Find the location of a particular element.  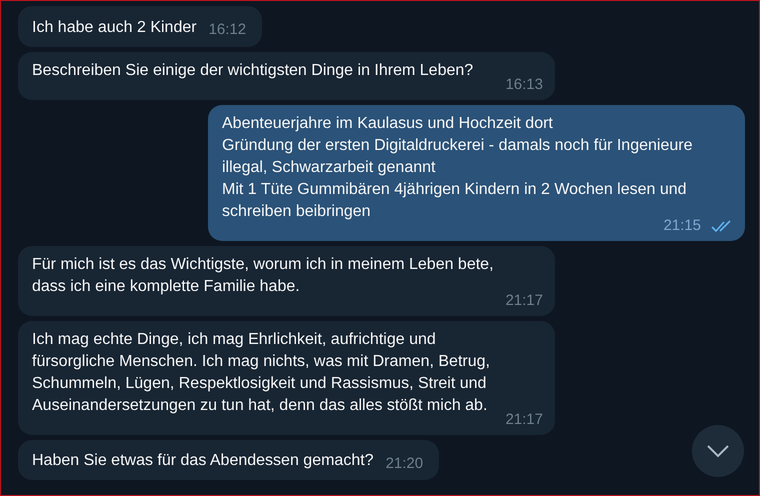

message-text: Ich mag echte Dinge, ich mag Ehrlichkeit, aufrichtige und fürsorgliche Menschen. Ich mag nichts, was mit Dramen, Betrug, Schummeln, Lügen, Respektlosigkeit und Rassismus, Streit und Auseinandersetzungen zu tun hat, denn das alles stößt mich ab. is located at coordinates (261, 373).